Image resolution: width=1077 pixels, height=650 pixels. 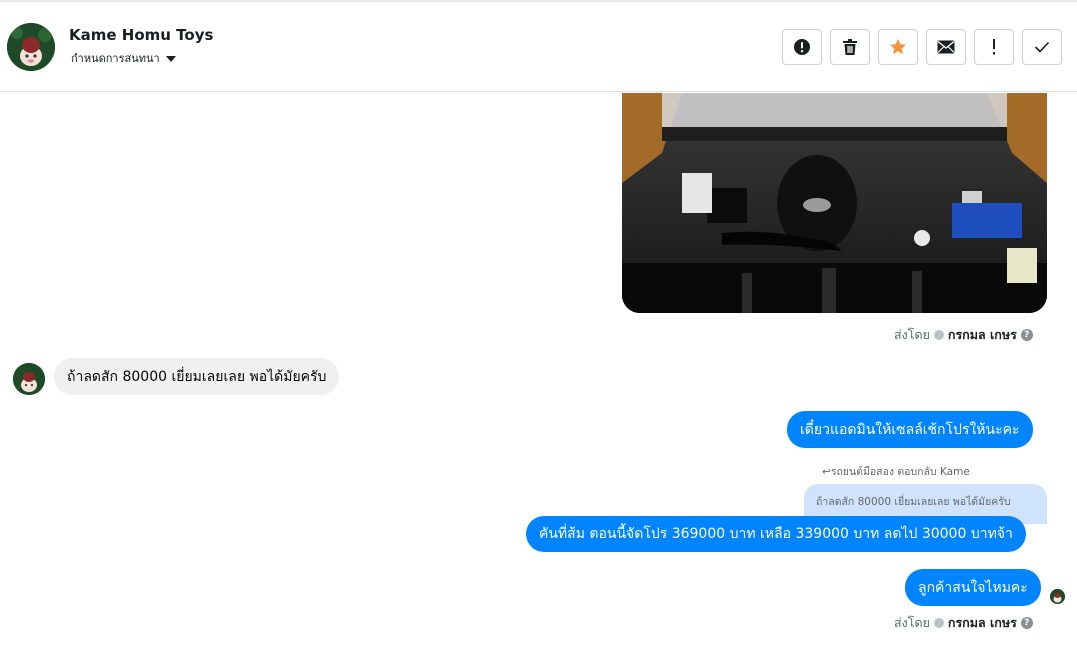 What do you see at coordinates (141, 35) in the screenshot?
I see `page-title: Kame Homu Toys` at bounding box center [141, 35].